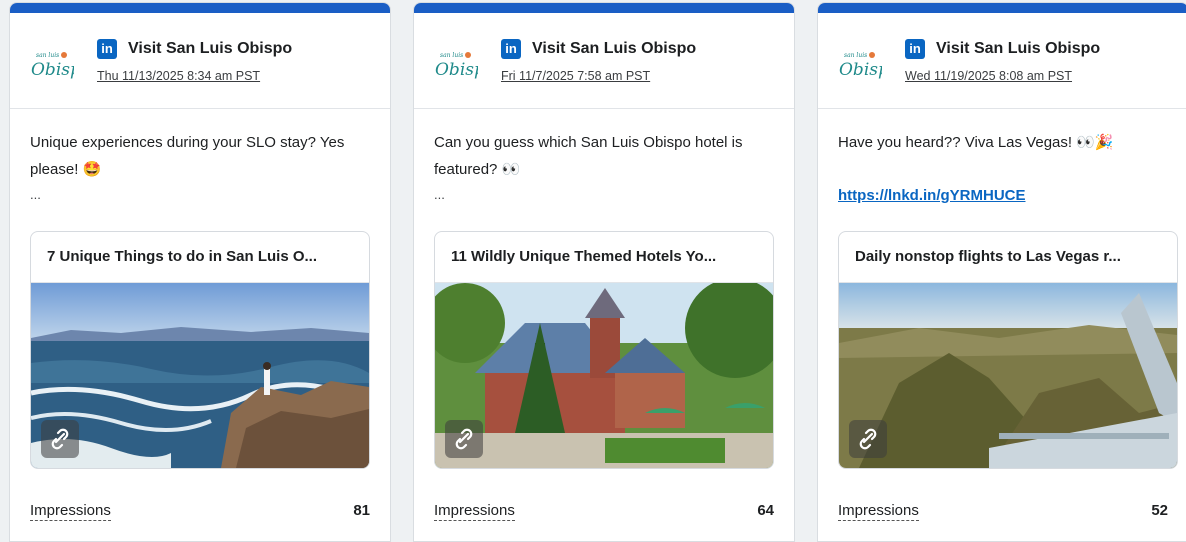 The height and width of the screenshot is (542, 1186). What do you see at coordinates (976, 142) in the screenshot?
I see `post-text: Have you heard?? Viva Las Vegas! 👀🎉` at bounding box center [976, 142].